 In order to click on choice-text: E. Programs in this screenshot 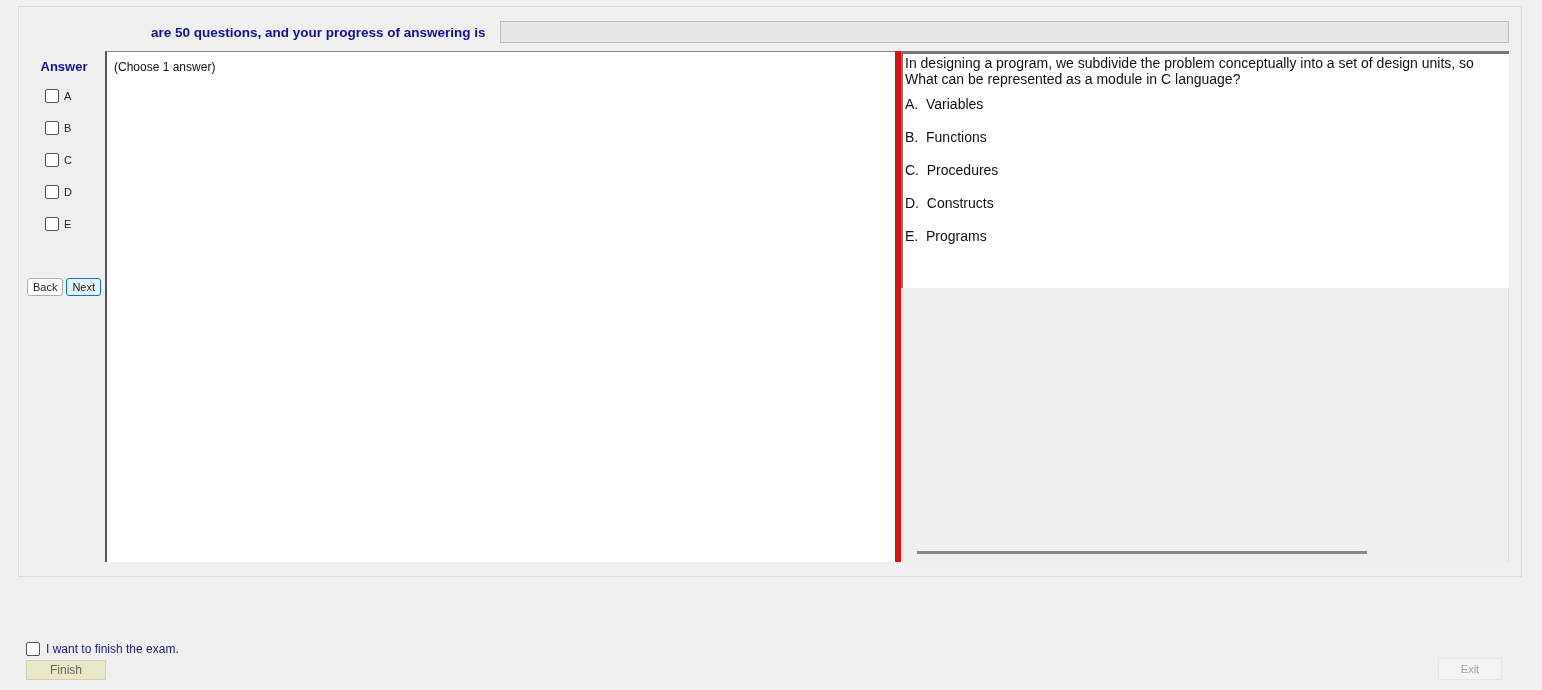, I will do `click(946, 236)`.